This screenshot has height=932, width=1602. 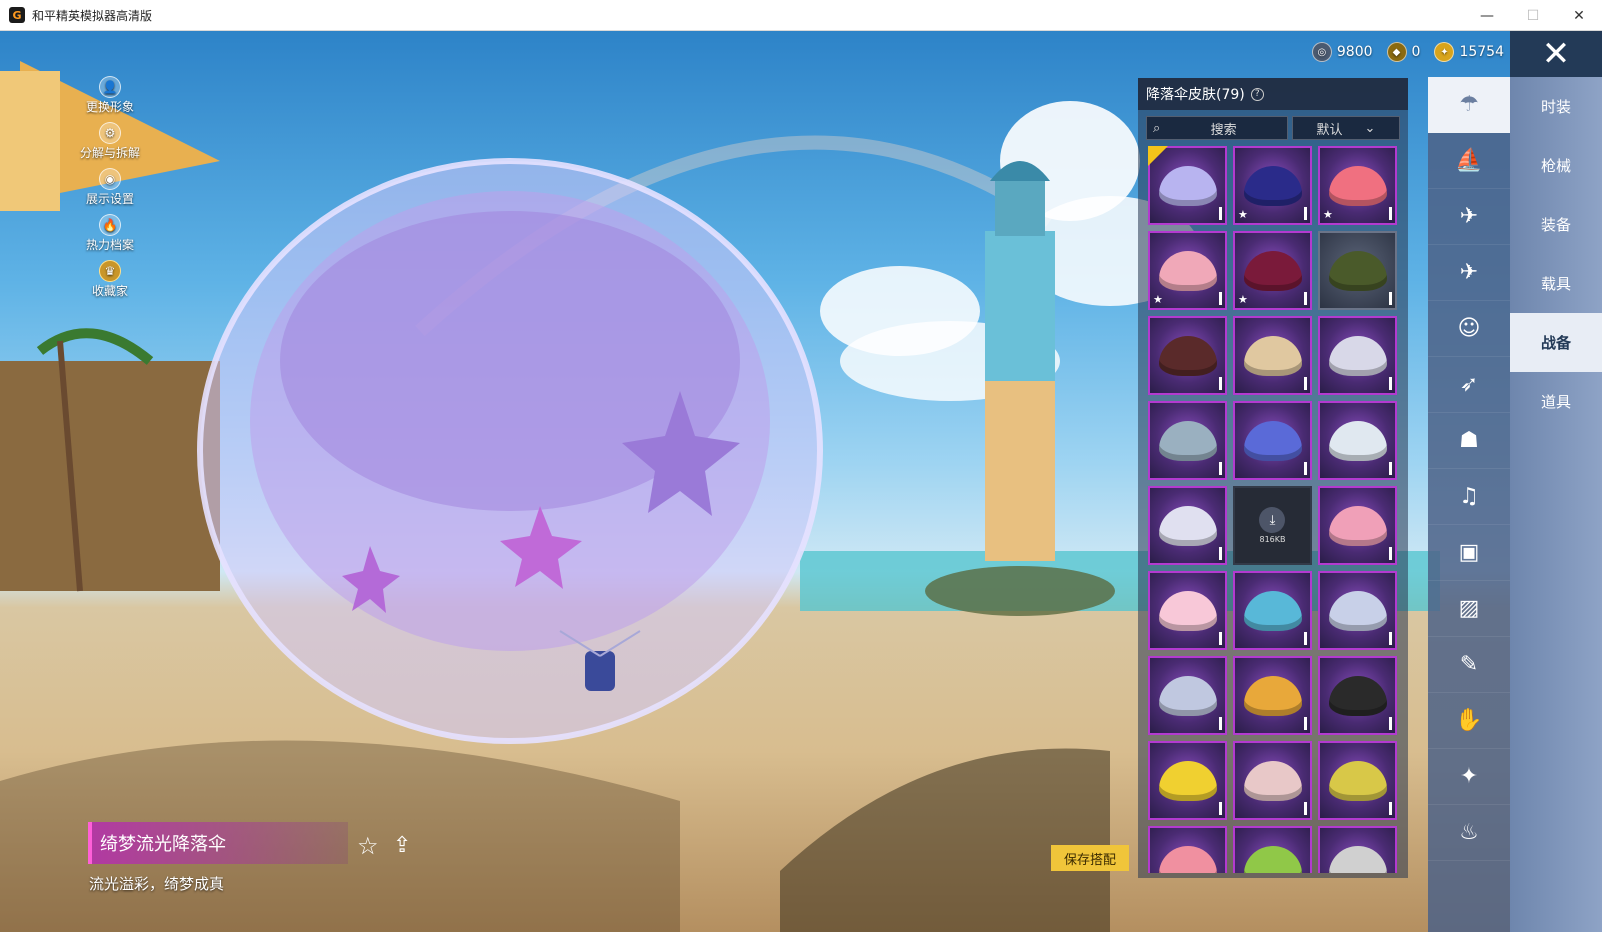 What do you see at coordinates (368, 846) in the screenshot?
I see `favorite-star-icon: ☆` at bounding box center [368, 846].